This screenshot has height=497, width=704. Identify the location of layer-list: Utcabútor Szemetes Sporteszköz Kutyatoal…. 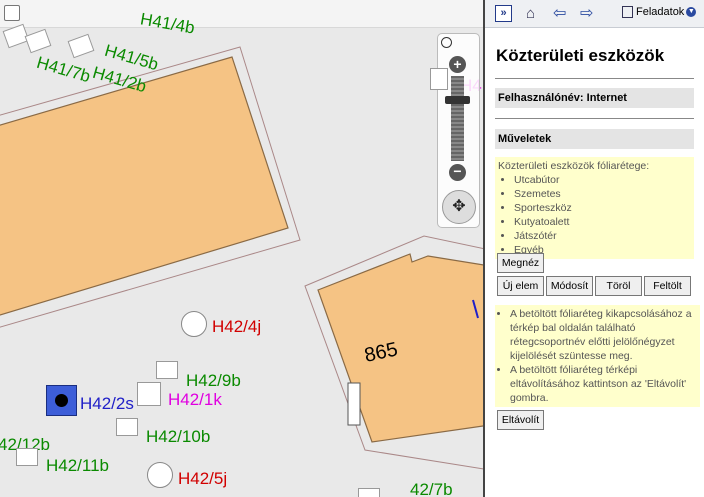
(594, 215).